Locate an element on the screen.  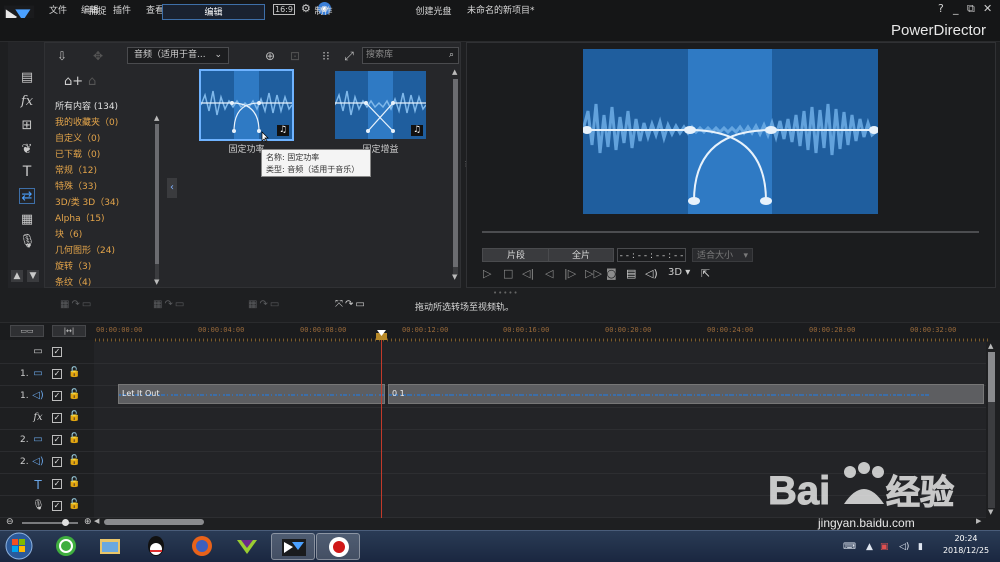
minimize-icon: _ is located at coordinates (956, 8).